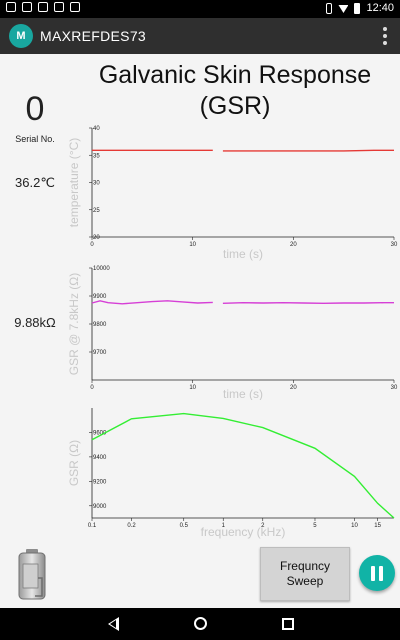 The image size is (400, 640). Describe the element at coordinates (100, 297) in the screenshot. I see `y-tick-label: 9900` at that location.